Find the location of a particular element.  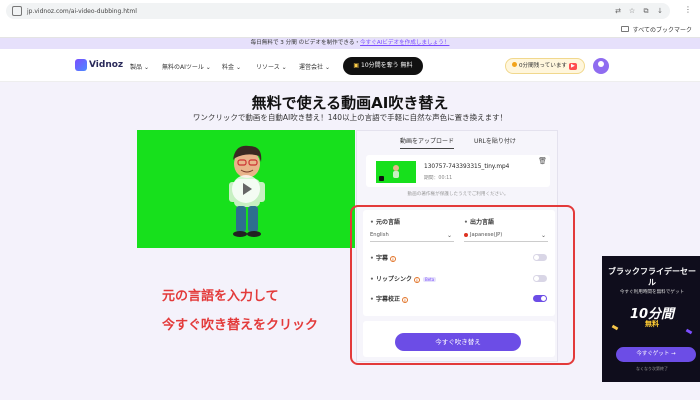

file-thumbnail is located at coordinates (396, 172).